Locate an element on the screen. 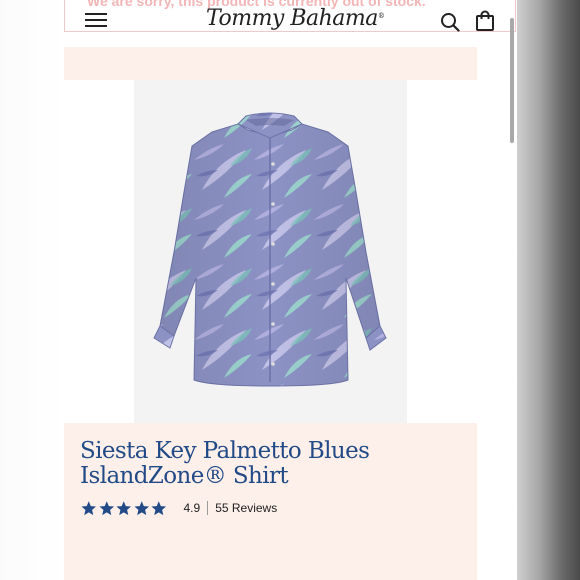 Image resolution: width=580 pixels, height=580 pixels. promo-strip is located at coordinates (270, 63).